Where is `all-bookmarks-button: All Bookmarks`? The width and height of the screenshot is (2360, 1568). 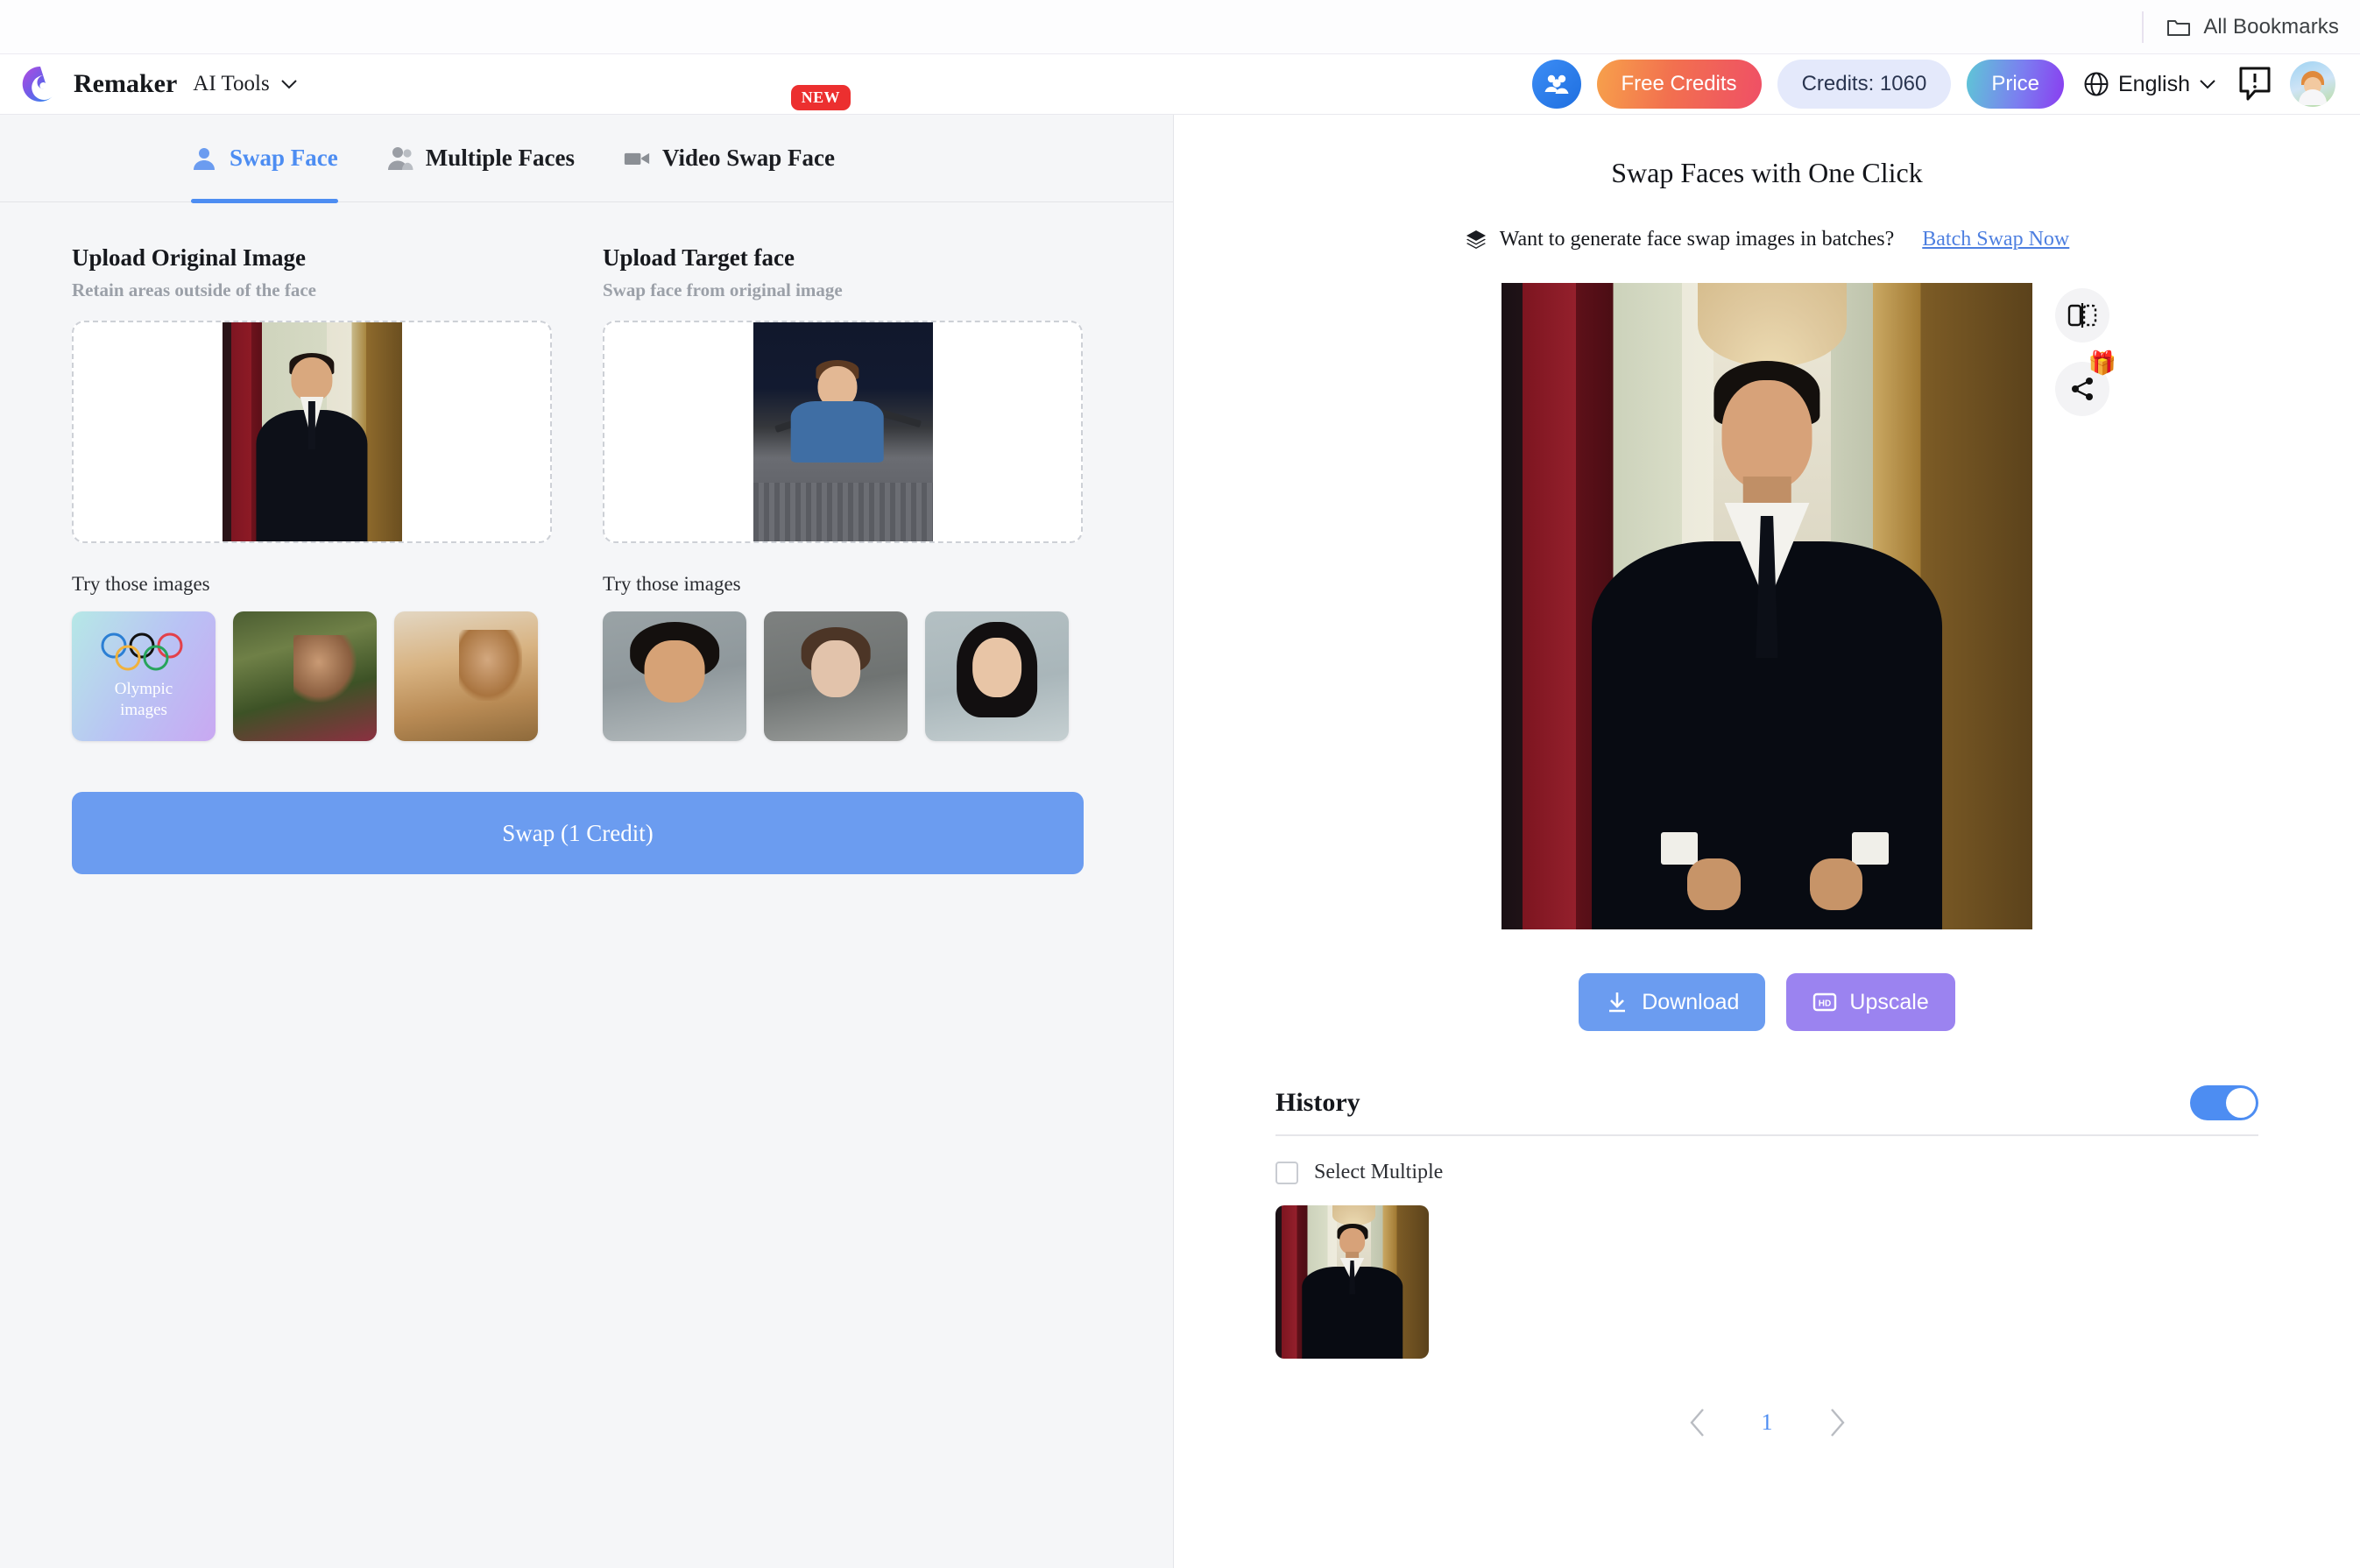 all-bookmarks-button: All Bookmarks is located at coordinates (2252, 27).